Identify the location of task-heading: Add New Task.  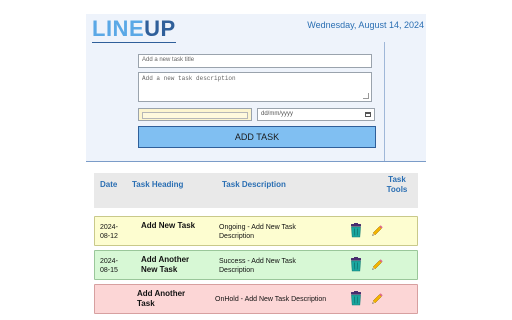
(168, 225).